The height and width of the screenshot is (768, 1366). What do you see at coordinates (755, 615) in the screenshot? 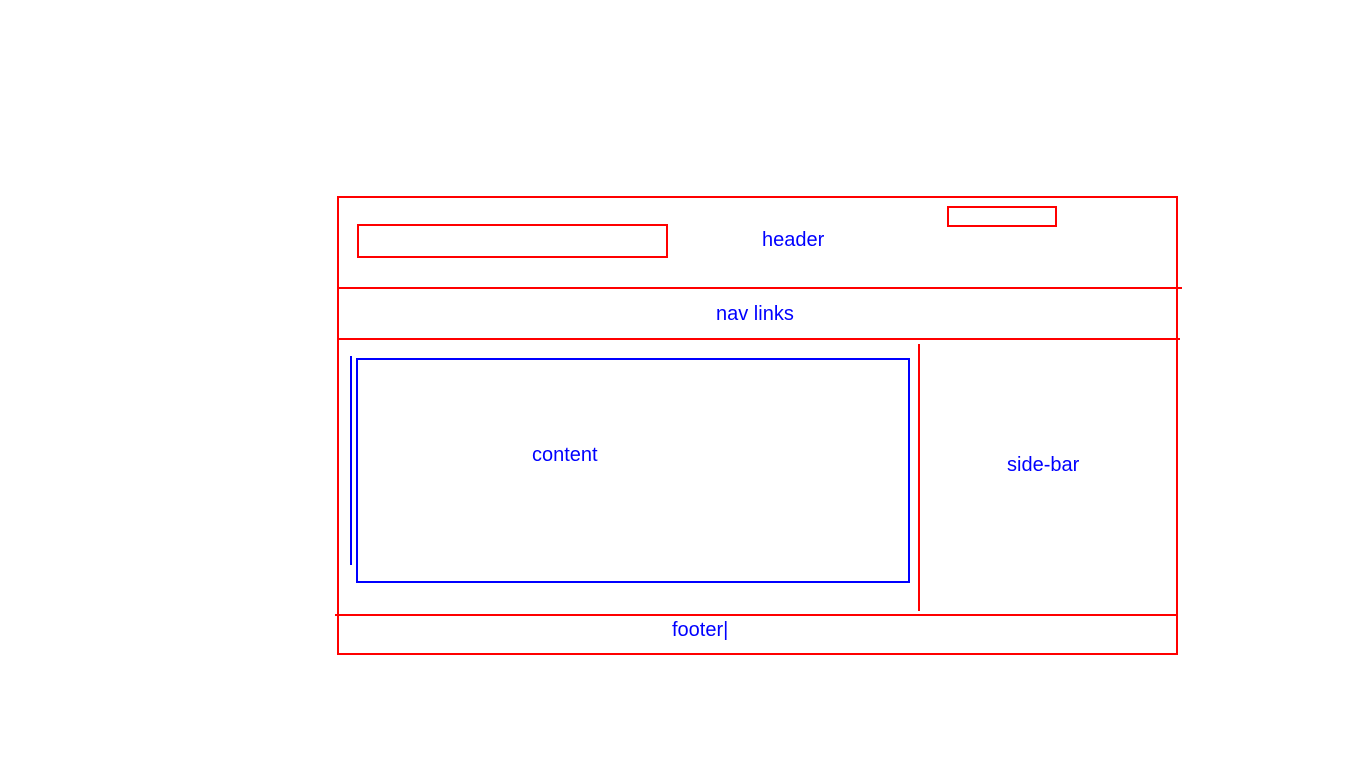
I see `body-footer-divider` at bounding box center [755, 615].